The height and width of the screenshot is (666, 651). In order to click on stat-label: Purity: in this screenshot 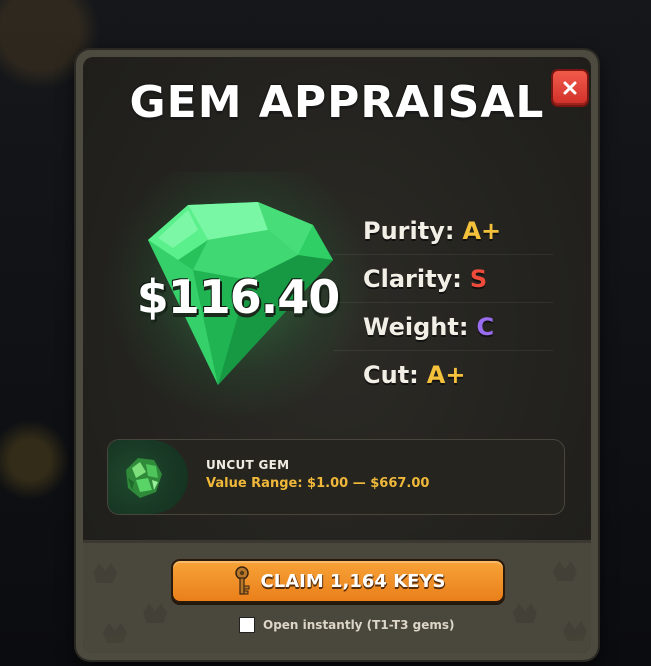, I will do `click(409, 230)`.